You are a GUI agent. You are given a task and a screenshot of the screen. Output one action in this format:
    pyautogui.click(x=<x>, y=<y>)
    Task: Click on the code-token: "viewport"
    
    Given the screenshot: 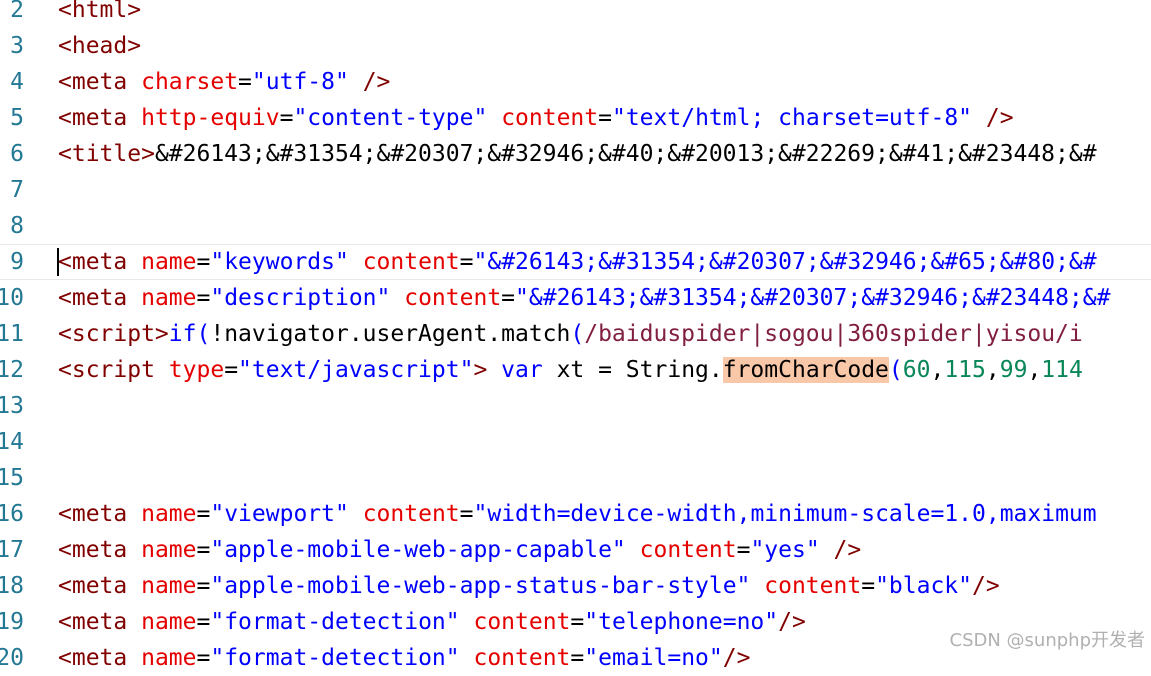 What is the action you would take?
    pyautogui.click(x=279, y=514)
    